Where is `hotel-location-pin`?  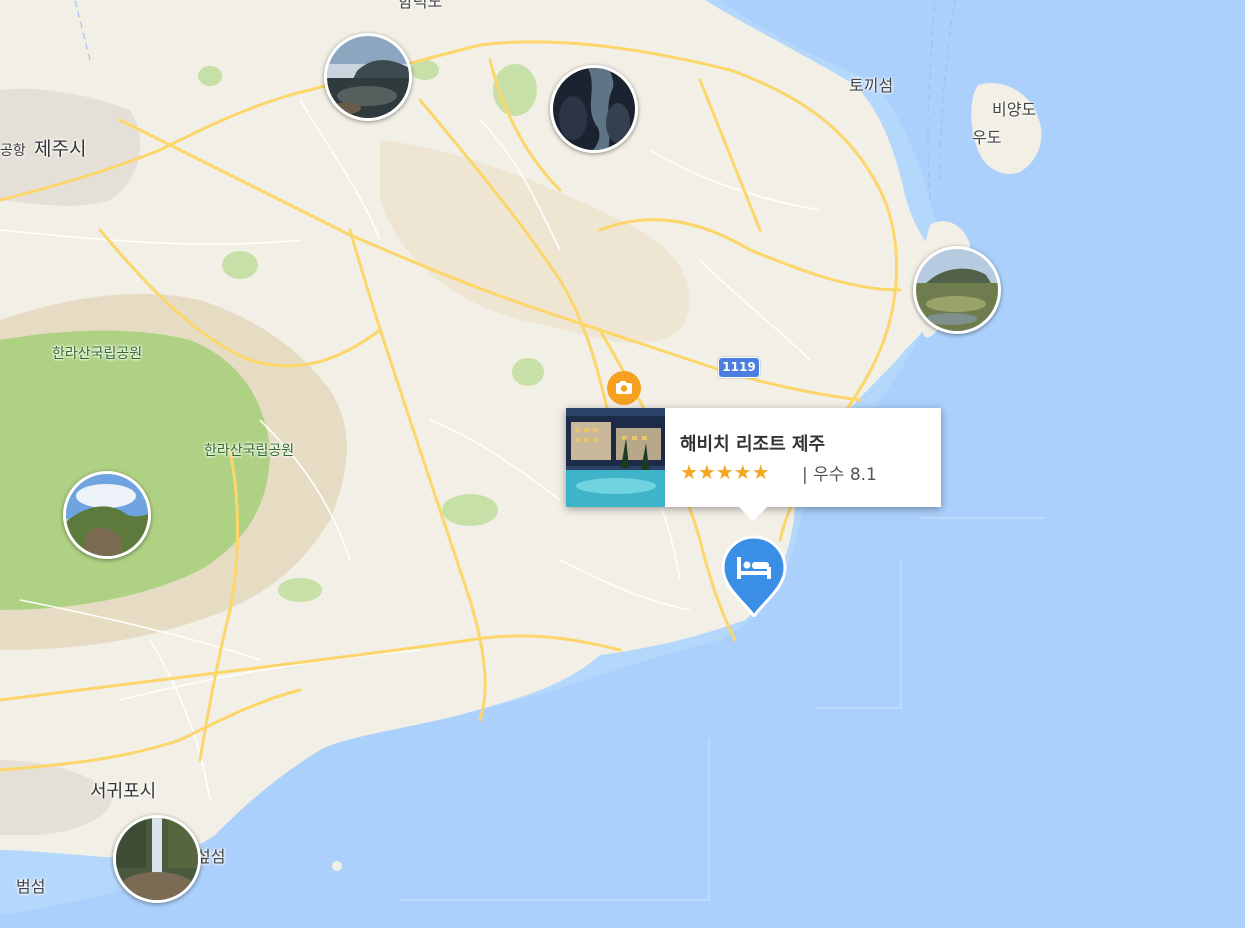
hotel-location-pin is located at coordinates (754, 577).